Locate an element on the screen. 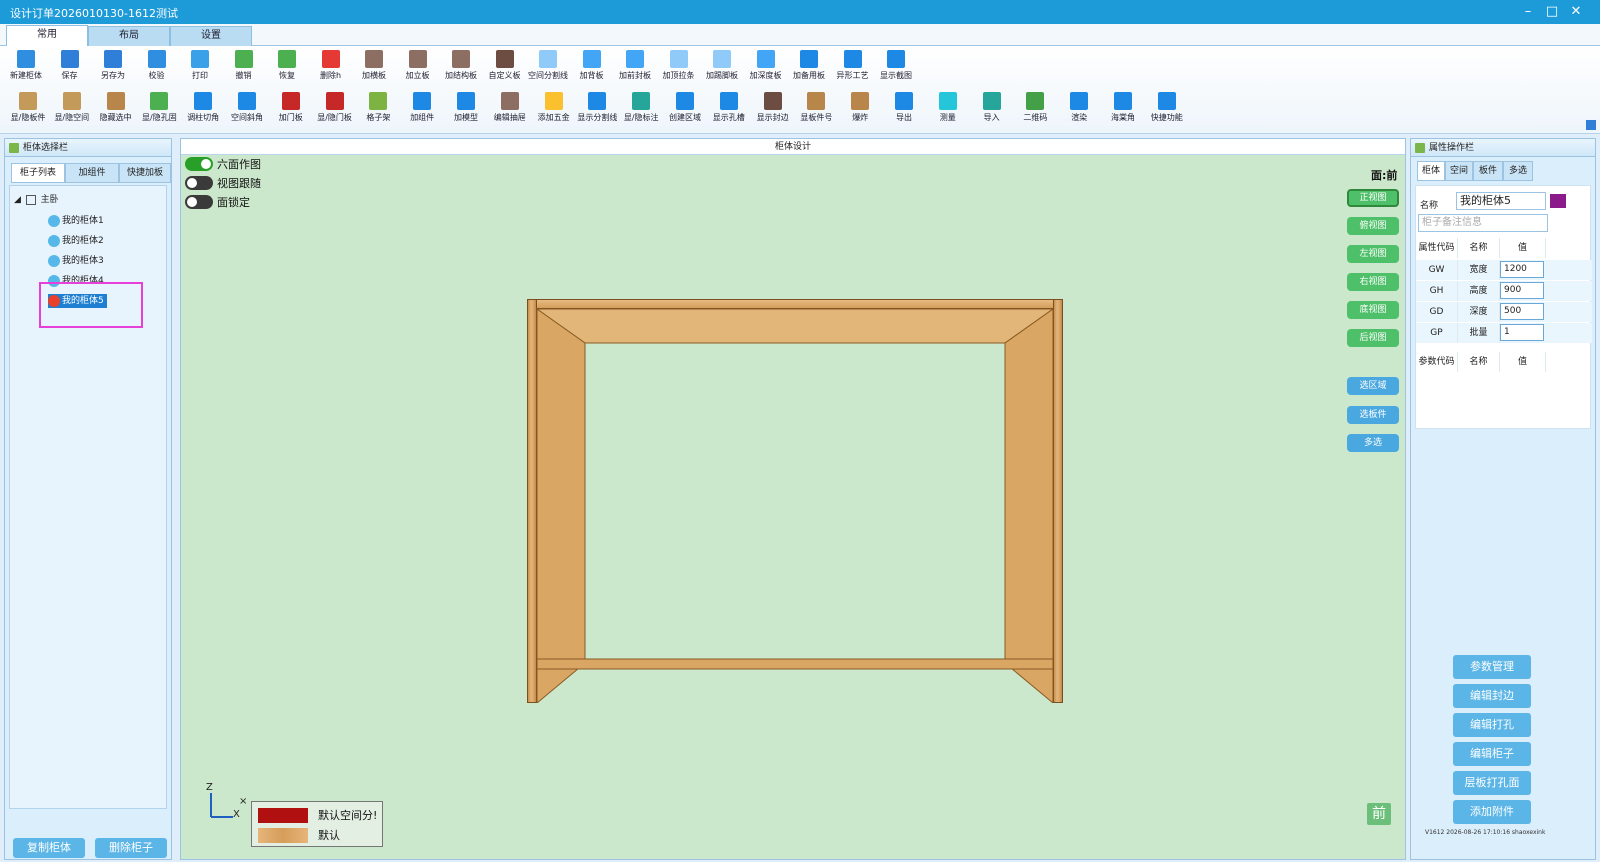 This screenshot has height=862, width=1600. explode-button: 爆炸 is located at coordinates (860, 108).